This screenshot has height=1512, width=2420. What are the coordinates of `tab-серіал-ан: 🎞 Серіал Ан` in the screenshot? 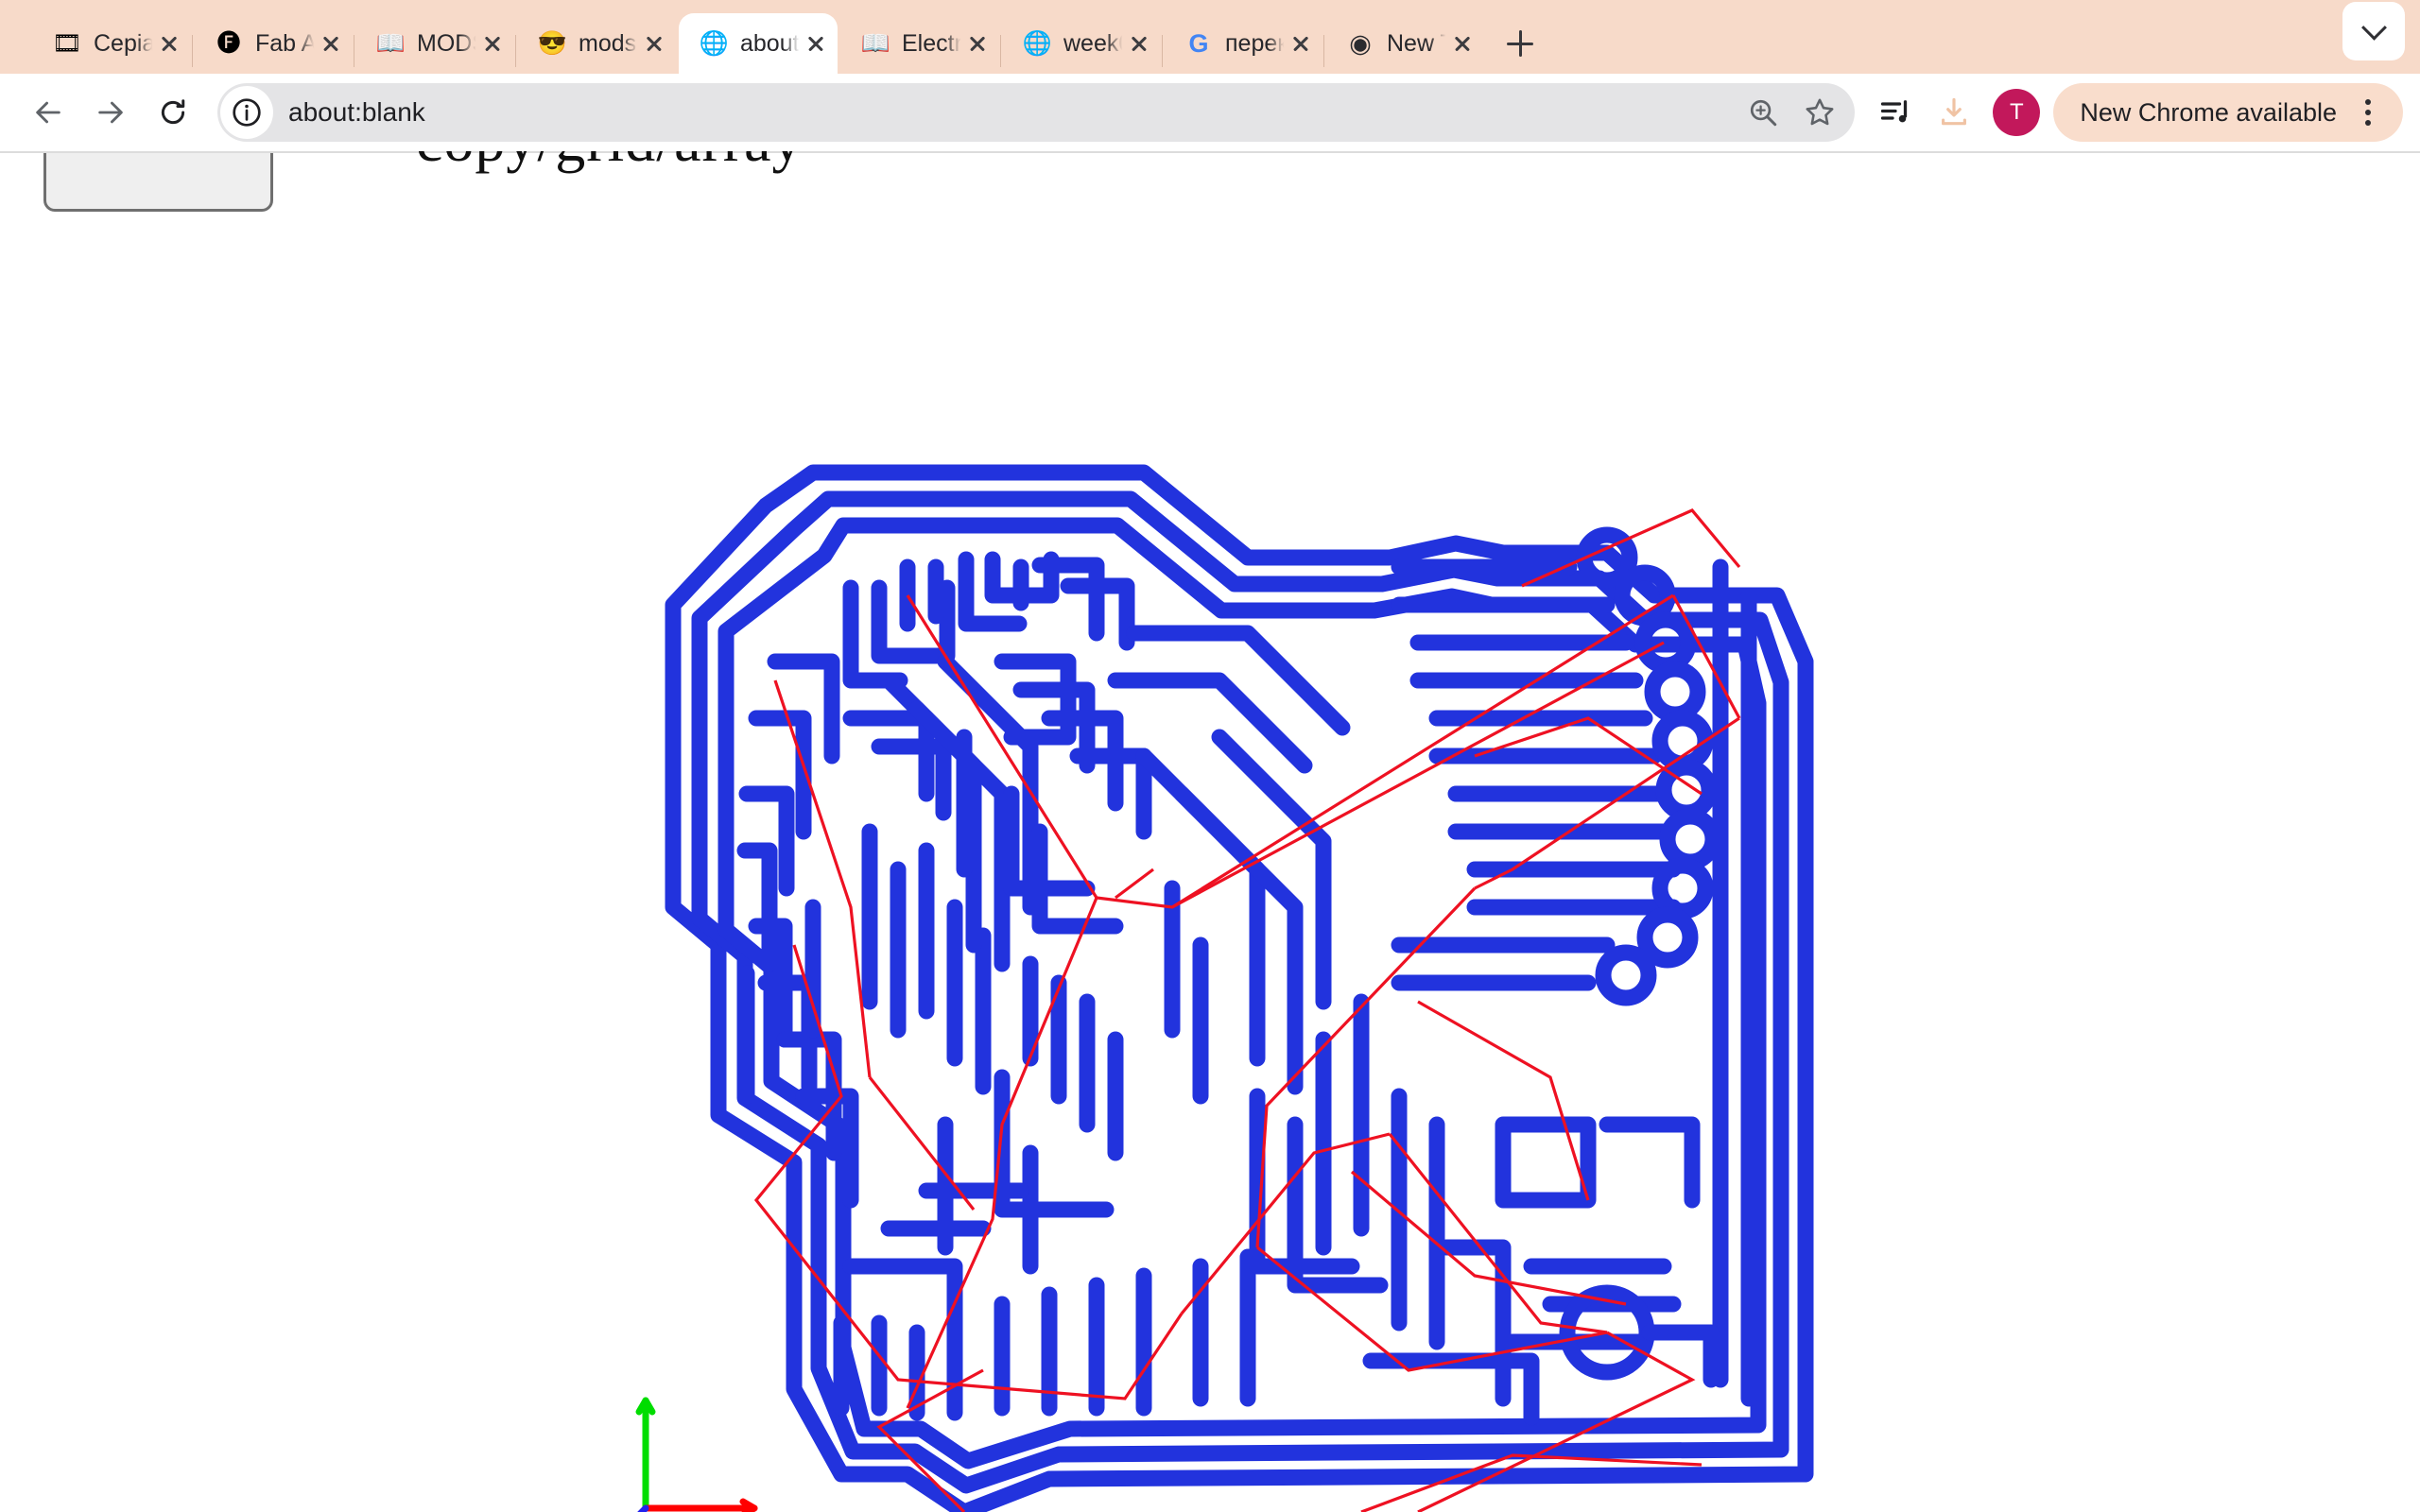 It's located at (111, 43).